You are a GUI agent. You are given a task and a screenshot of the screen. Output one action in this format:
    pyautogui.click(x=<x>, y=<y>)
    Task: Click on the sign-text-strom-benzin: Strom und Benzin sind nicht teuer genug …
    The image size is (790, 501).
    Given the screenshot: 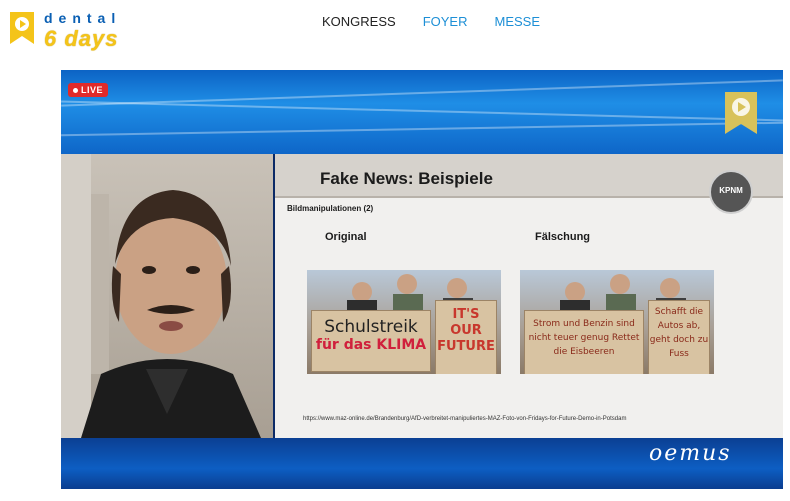 What is the action you would take?
    pyautogui.click(x=584, y=338)
    